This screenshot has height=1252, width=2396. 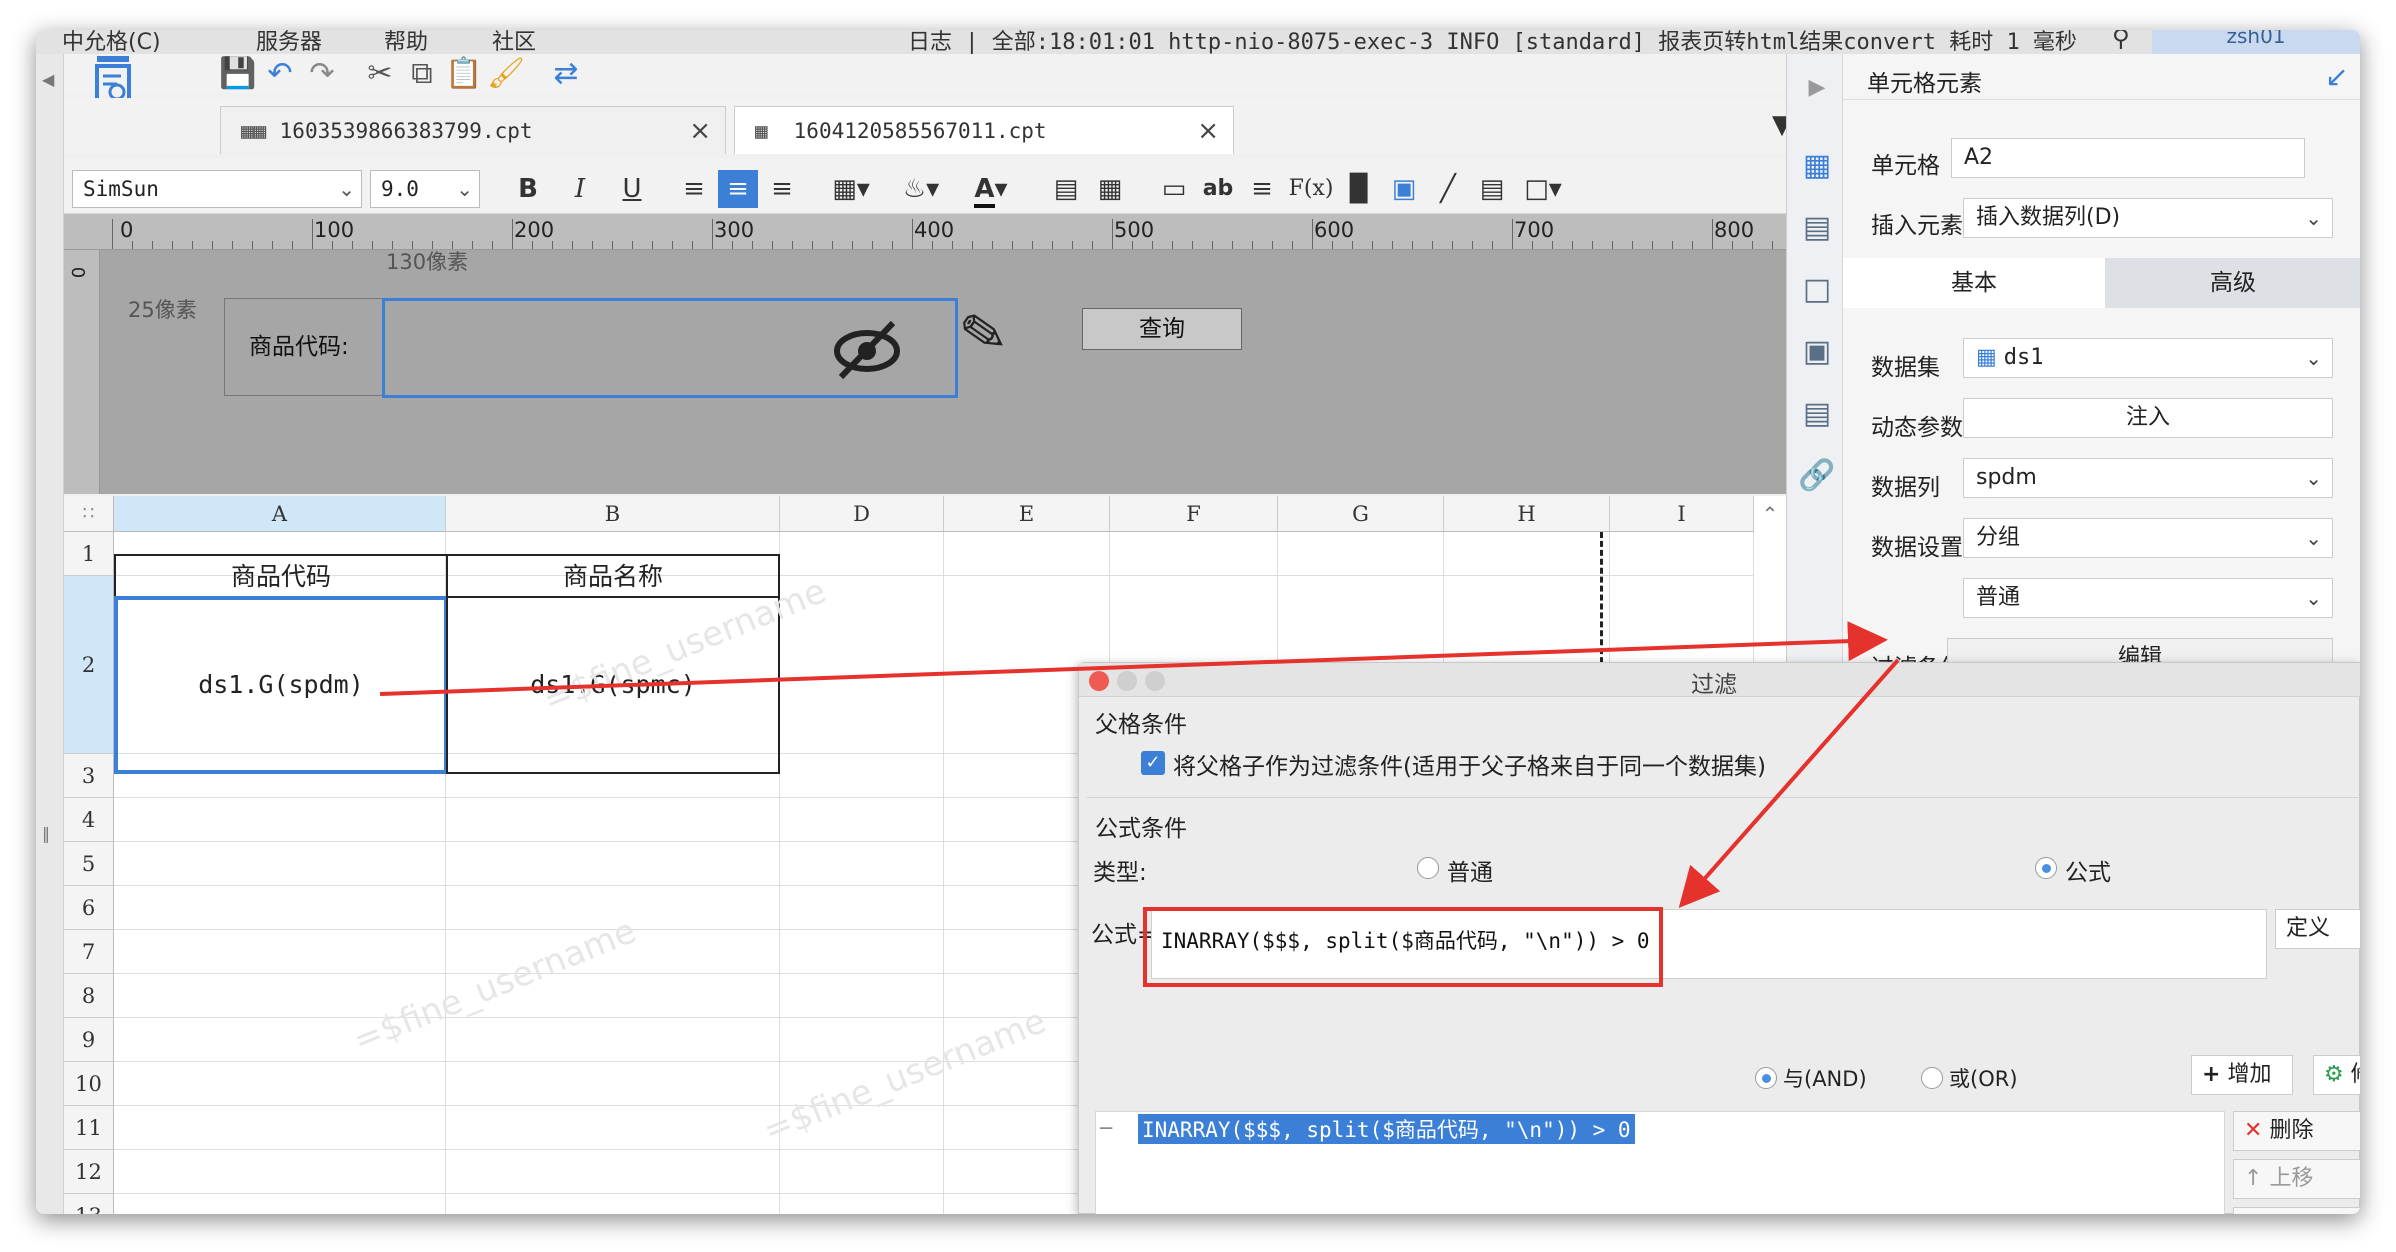 What do you see at coordinates (89, 514) in the screenshot?
I see `select-all-corner: ∷` at bounding box center [89, 514].